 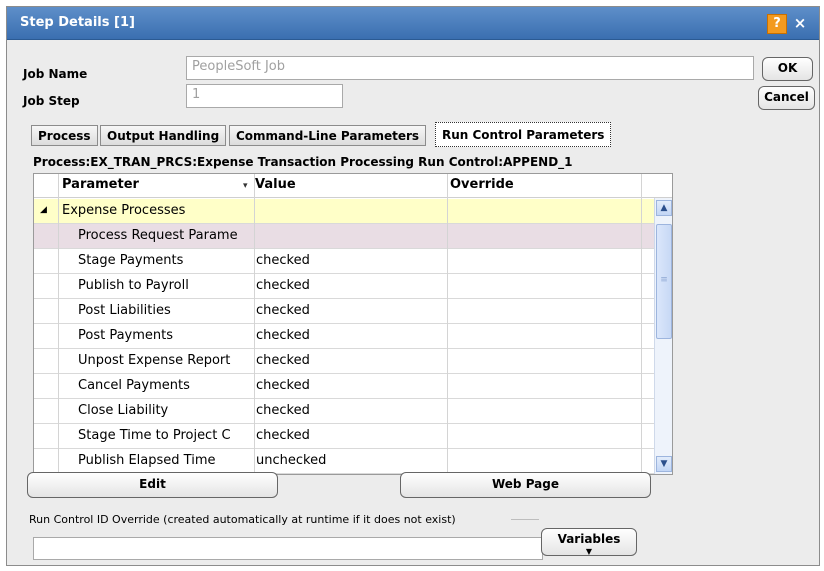 What do you see at coordinates (275, 184) in the screenshot?
I see `column-header-value: Value` at bounding box center [275, 184].